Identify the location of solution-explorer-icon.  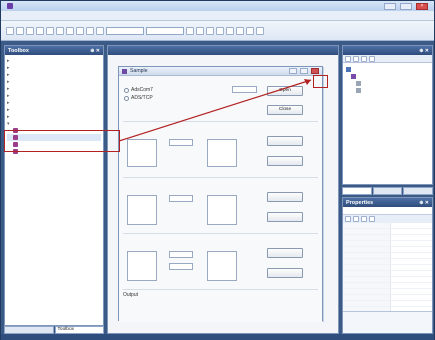
(200, 30).